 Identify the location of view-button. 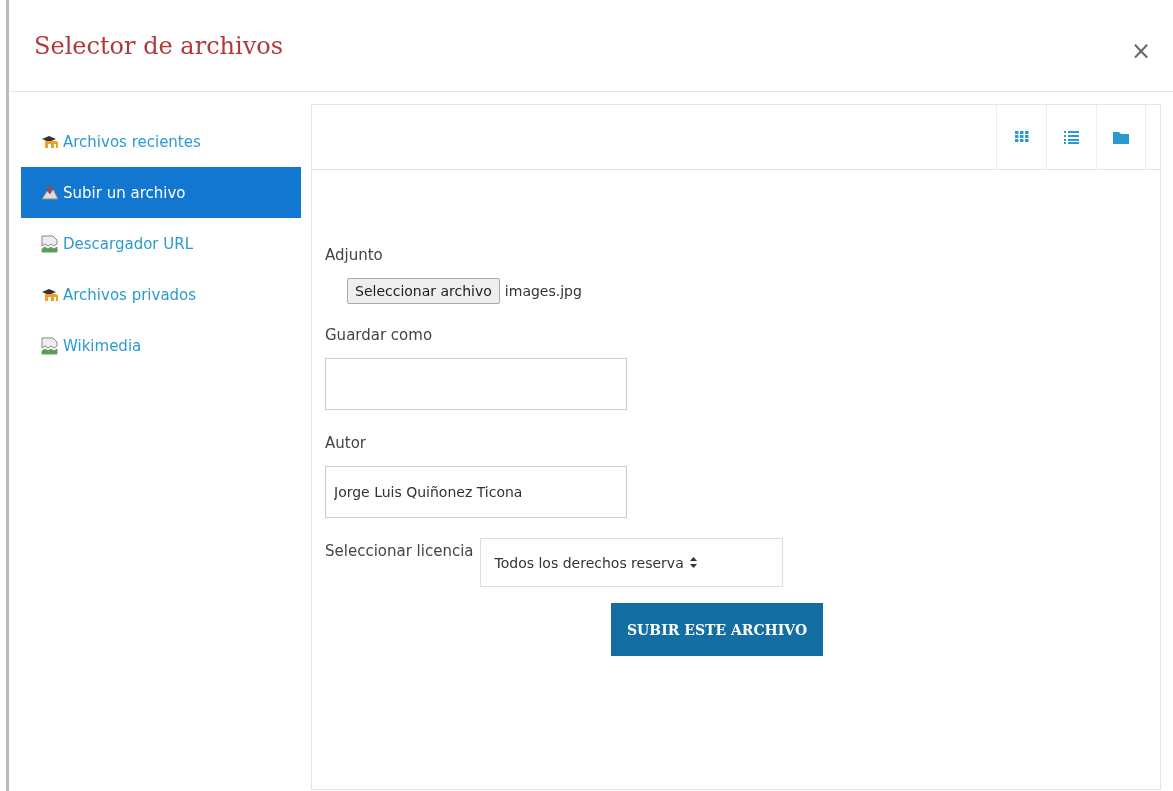
(1121, 137).